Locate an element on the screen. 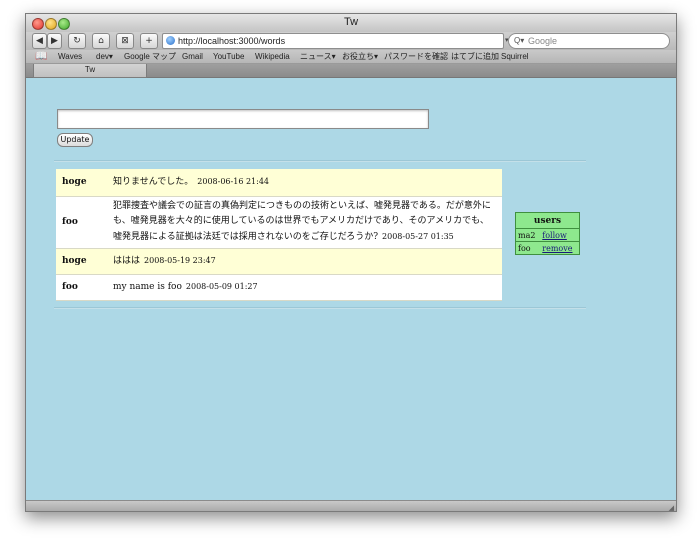  users-row: foo remove is located at coordinates (547, 248).